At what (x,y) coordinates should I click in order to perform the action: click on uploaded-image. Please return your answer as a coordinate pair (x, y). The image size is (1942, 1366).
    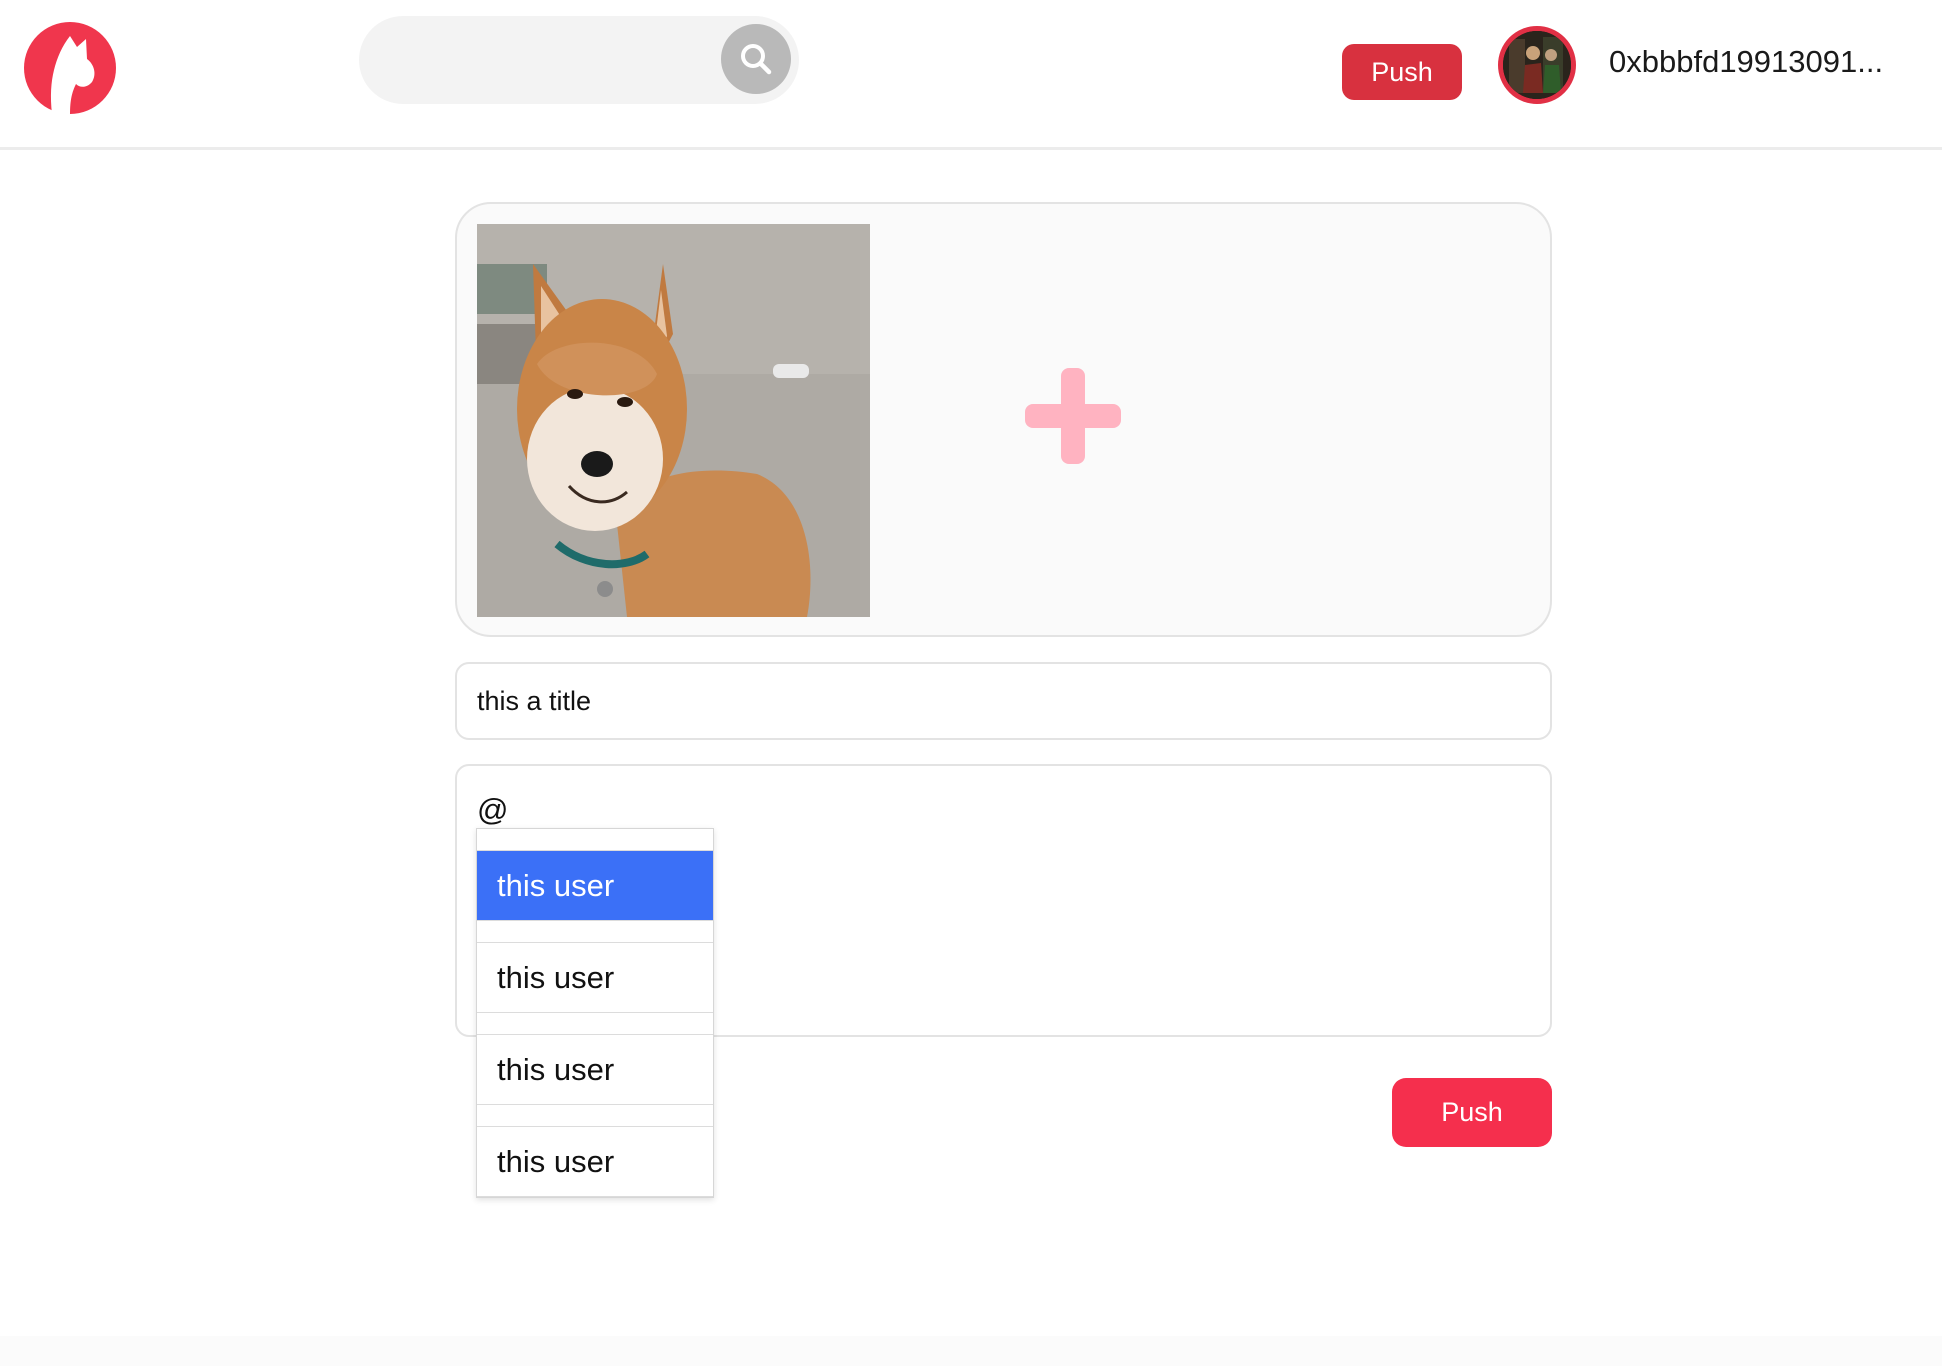
    Looking at the image, I should click on (673, 420).